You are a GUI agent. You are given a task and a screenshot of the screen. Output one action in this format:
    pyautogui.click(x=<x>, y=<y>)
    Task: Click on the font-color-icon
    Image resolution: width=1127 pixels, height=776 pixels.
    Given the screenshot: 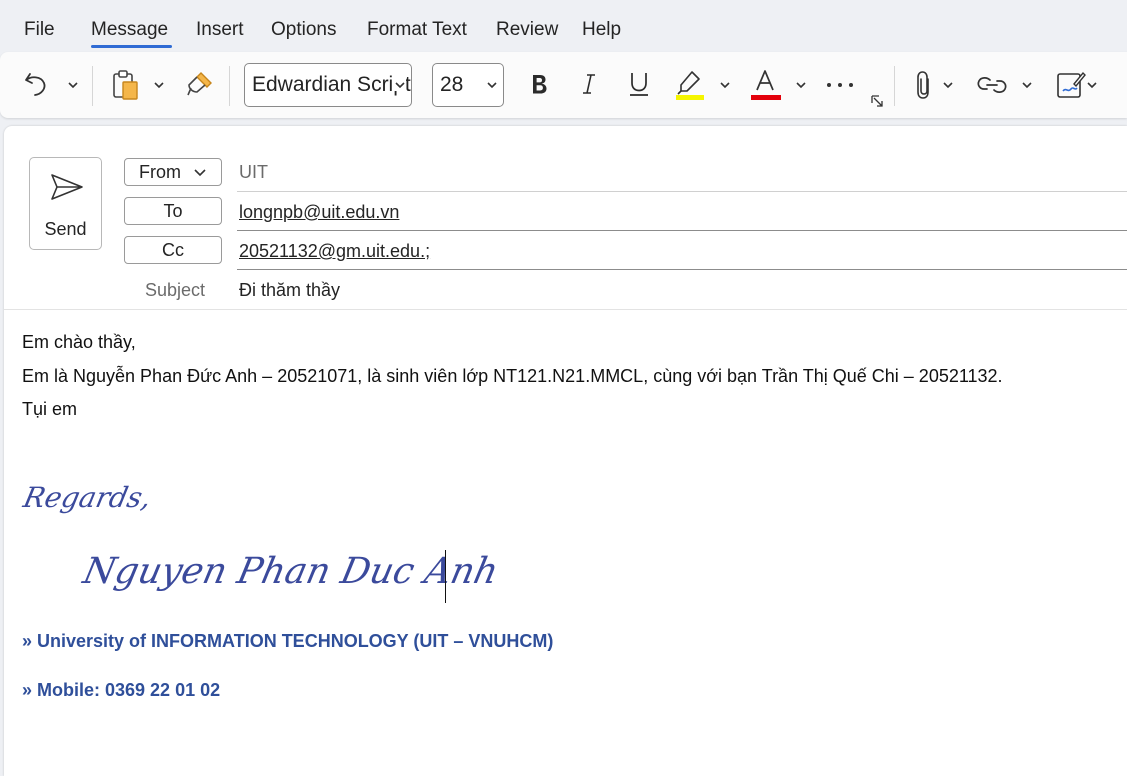 What is the action you would take?
    pyautogui.click(x=766, y=85)
    